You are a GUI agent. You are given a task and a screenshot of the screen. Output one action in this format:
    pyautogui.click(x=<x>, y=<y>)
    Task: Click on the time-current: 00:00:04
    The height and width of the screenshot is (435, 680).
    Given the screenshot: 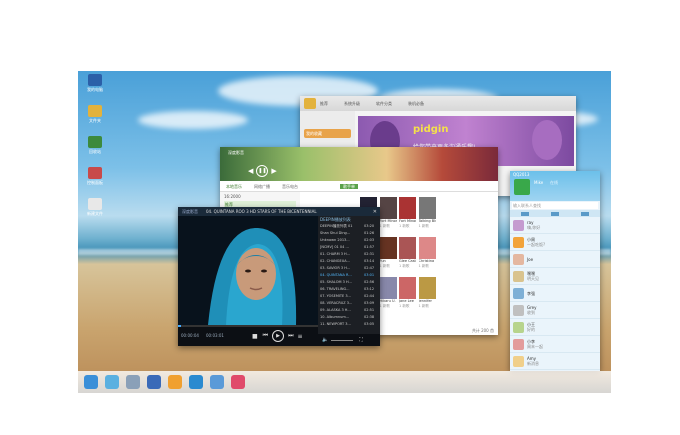 What is the action you would take?
    pyautogui.click(x=190, y=335)
    